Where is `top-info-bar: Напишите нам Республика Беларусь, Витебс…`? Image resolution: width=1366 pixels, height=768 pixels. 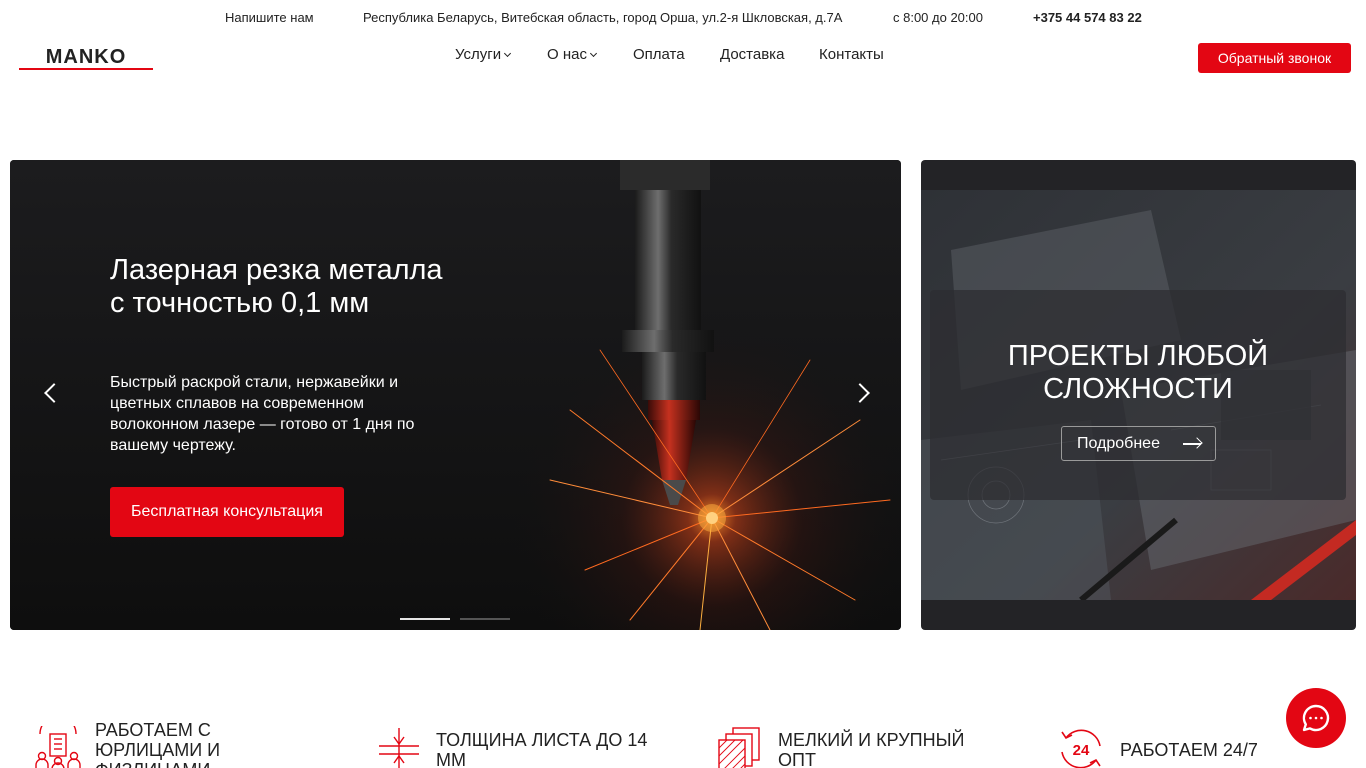
top-info-bar: Напишите нам Республика Беларусь, Витебс… is located at coordinates (683, 18).